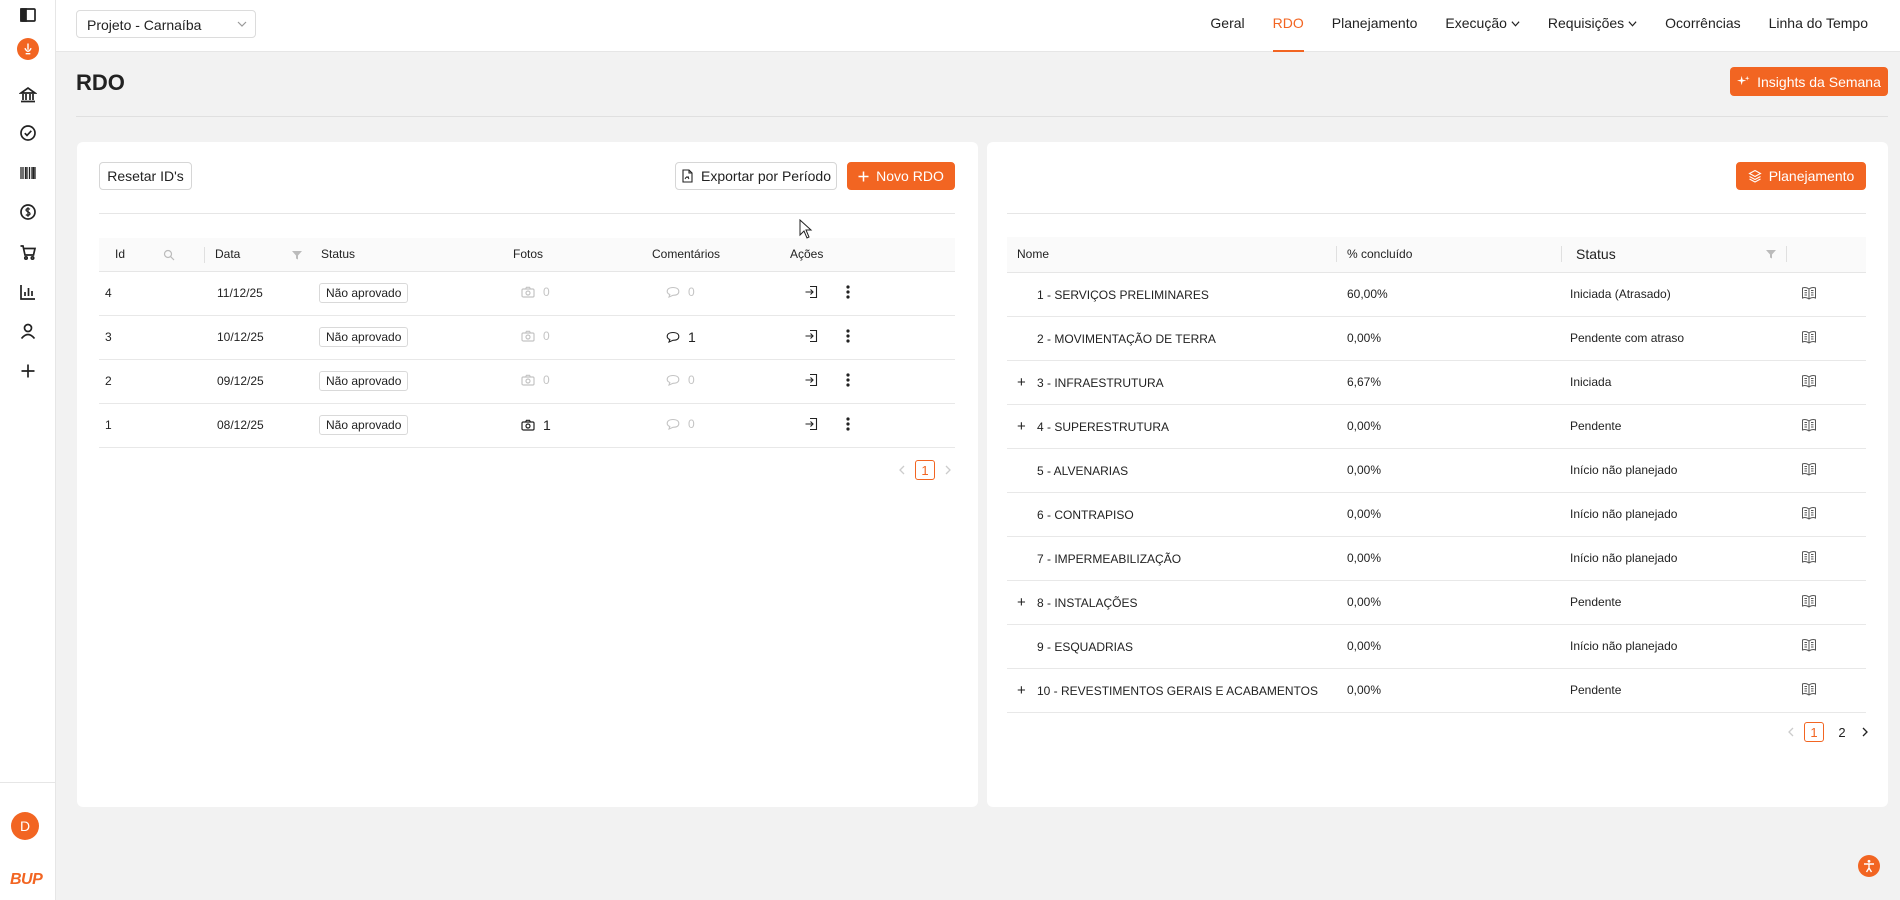  What do you see at coordinates (28, 49) in the screenshot?
I see `app-logo-icon` at bounding box center [28, 49].